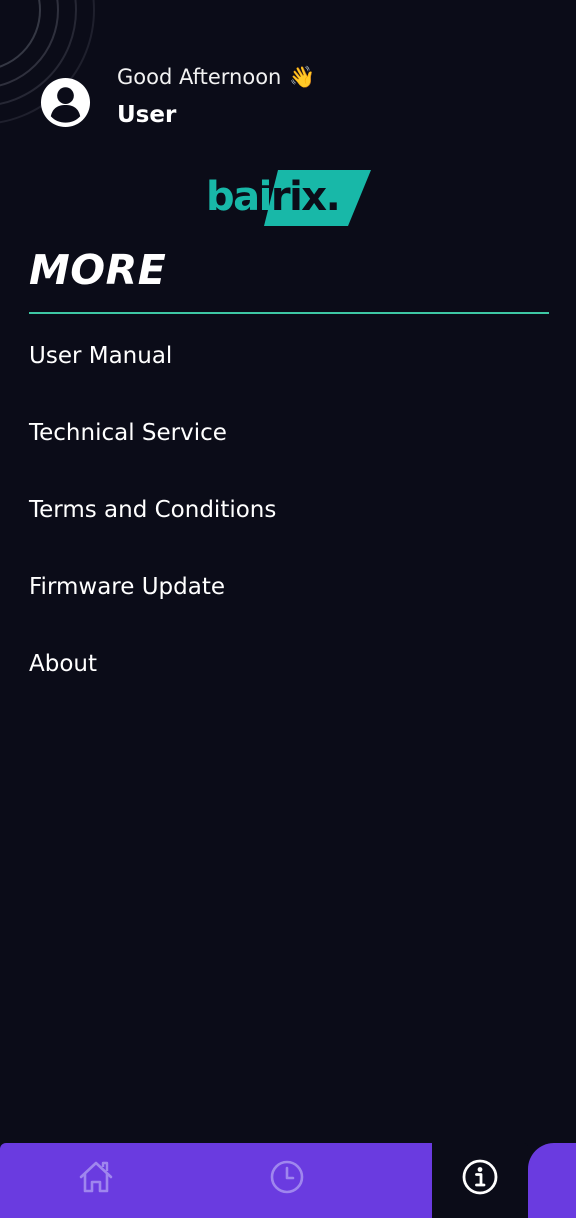  I want to click on bottom-nav, so click(288, 1180).